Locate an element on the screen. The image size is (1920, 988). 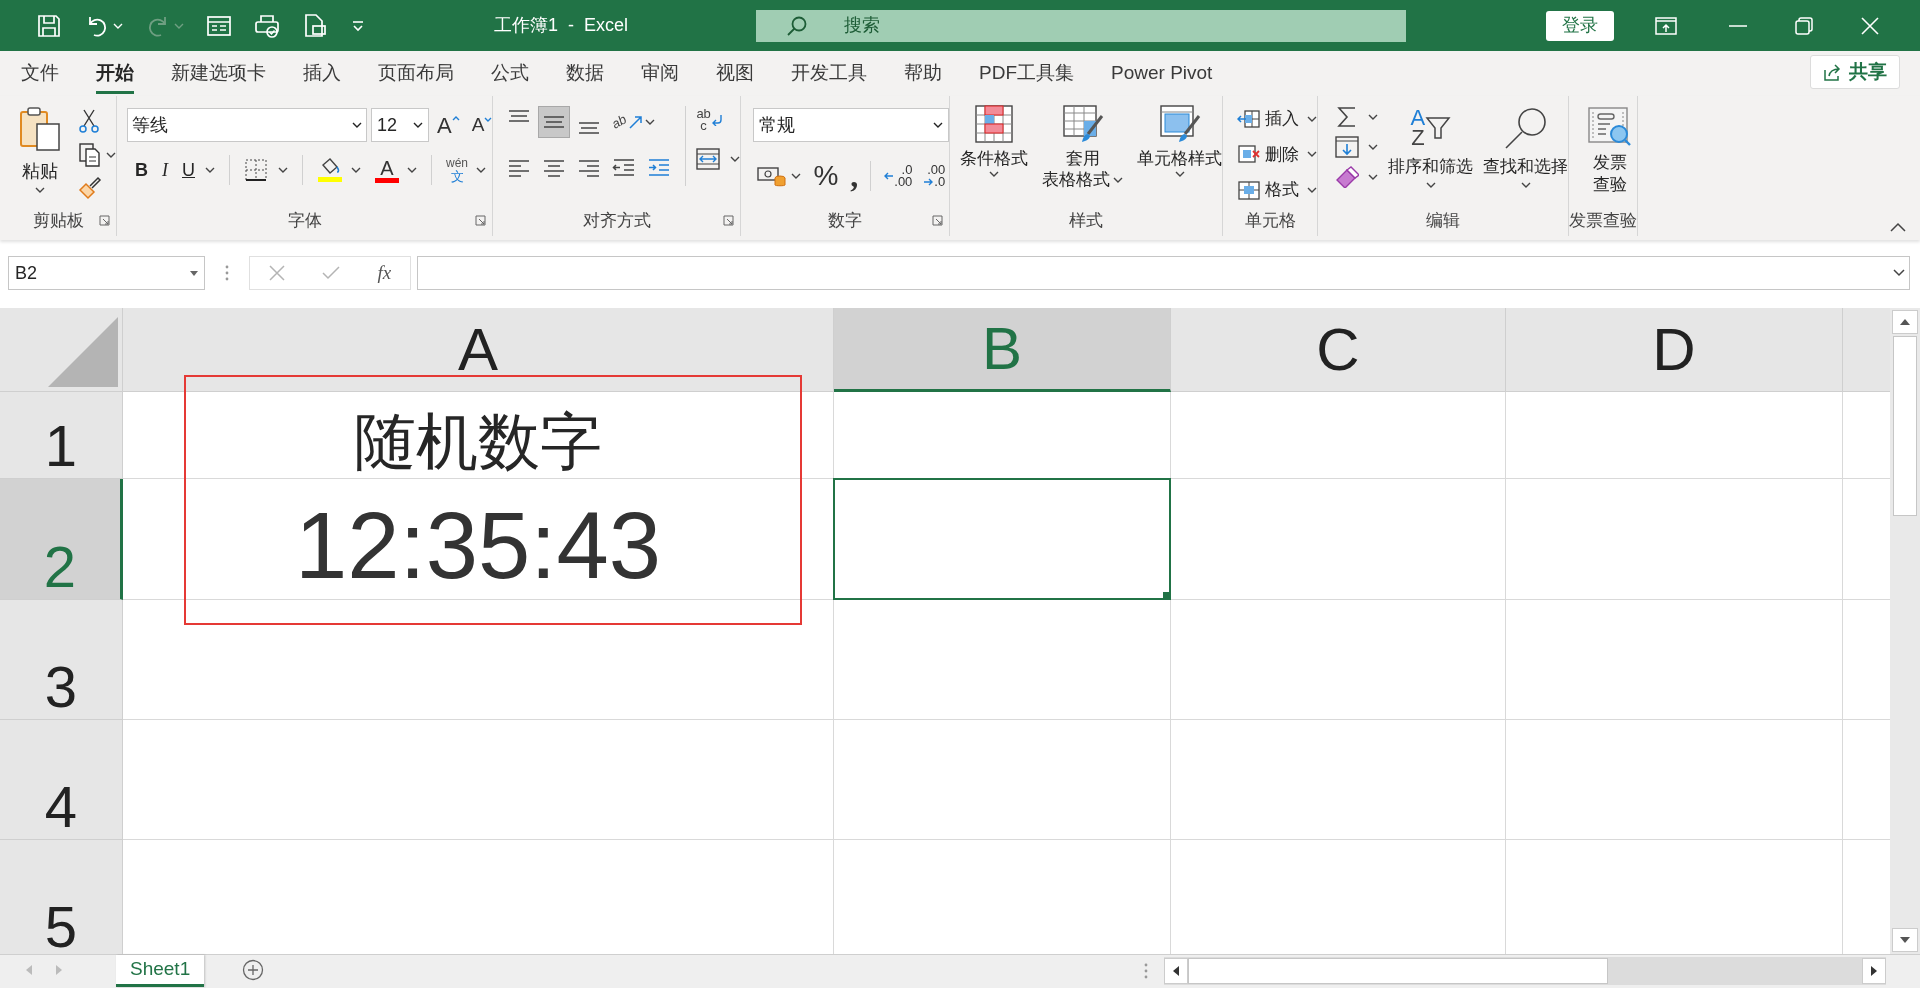
copy-button is located at coordinates (97, 155).